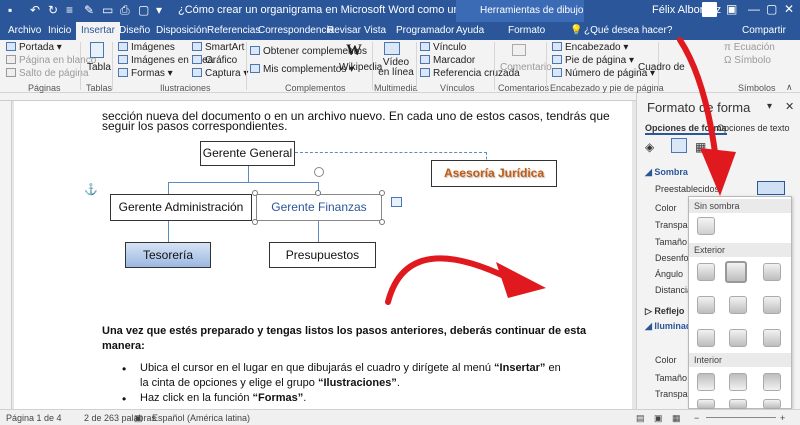 The height and width of the screenshot is (425, 800). I want to click on zoom-out-icon: −, so click(696, 418).